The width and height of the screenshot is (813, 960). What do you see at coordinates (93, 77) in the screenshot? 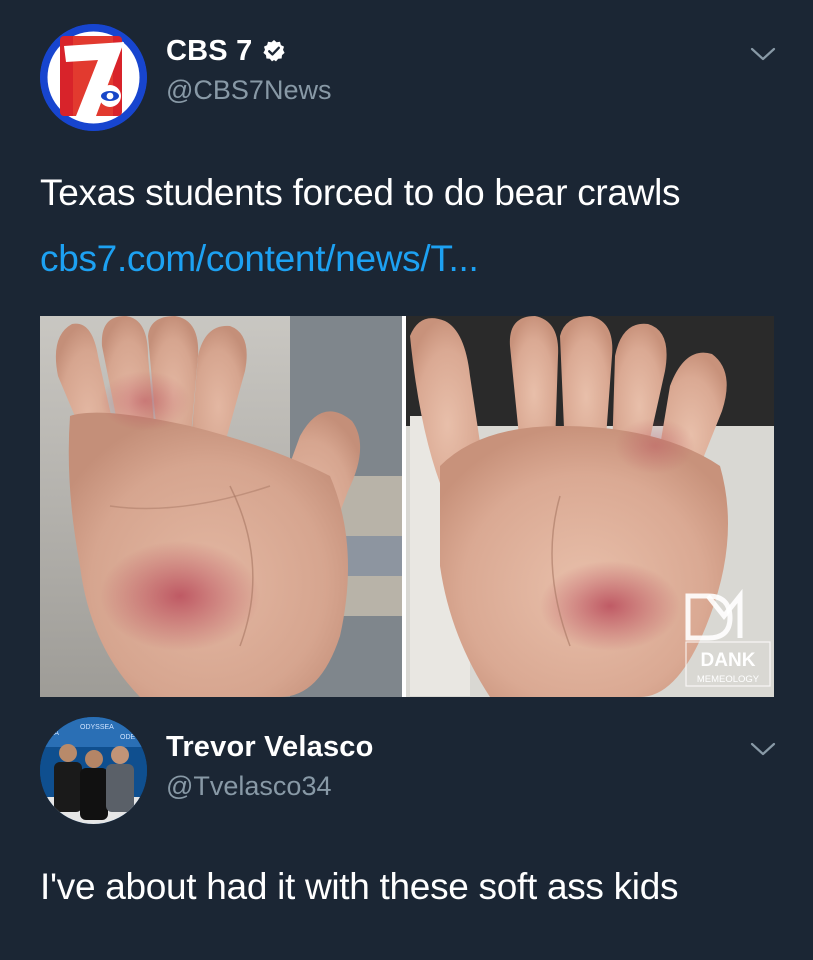
I see `cbs7-logo-icon` at bounding box center [93, 77].